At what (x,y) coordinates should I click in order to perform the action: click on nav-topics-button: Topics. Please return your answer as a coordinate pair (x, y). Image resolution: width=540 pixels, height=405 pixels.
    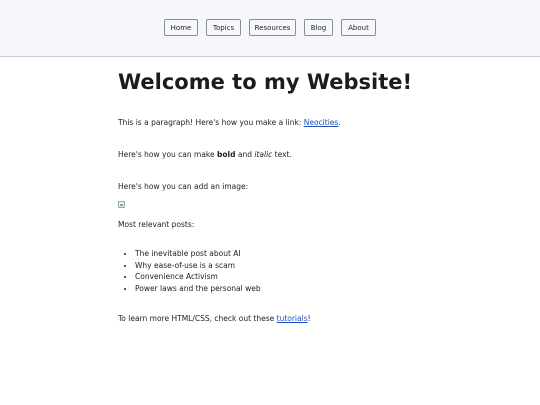
    Looking at the image, I should click on (223, 27).